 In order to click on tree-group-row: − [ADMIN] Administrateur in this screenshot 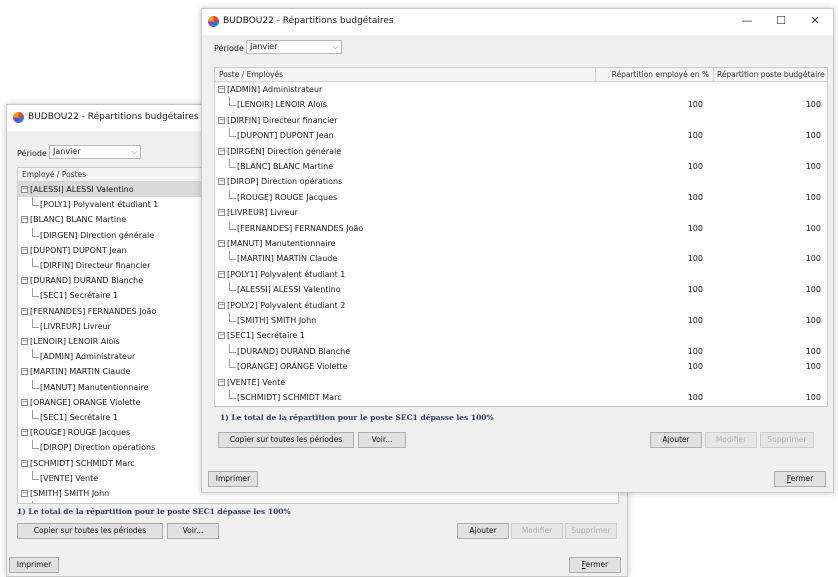, I will do `click(521, 89)`.